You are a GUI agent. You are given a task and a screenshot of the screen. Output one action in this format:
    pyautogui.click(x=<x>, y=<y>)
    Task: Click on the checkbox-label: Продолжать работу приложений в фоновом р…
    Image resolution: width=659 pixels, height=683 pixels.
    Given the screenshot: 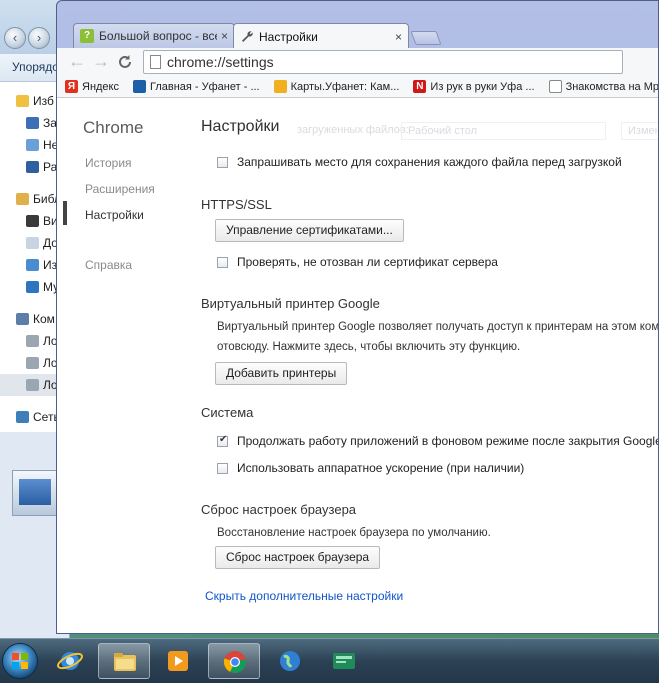 What is the action you would take?
    pyautogui.click(x=447, y=441)
    